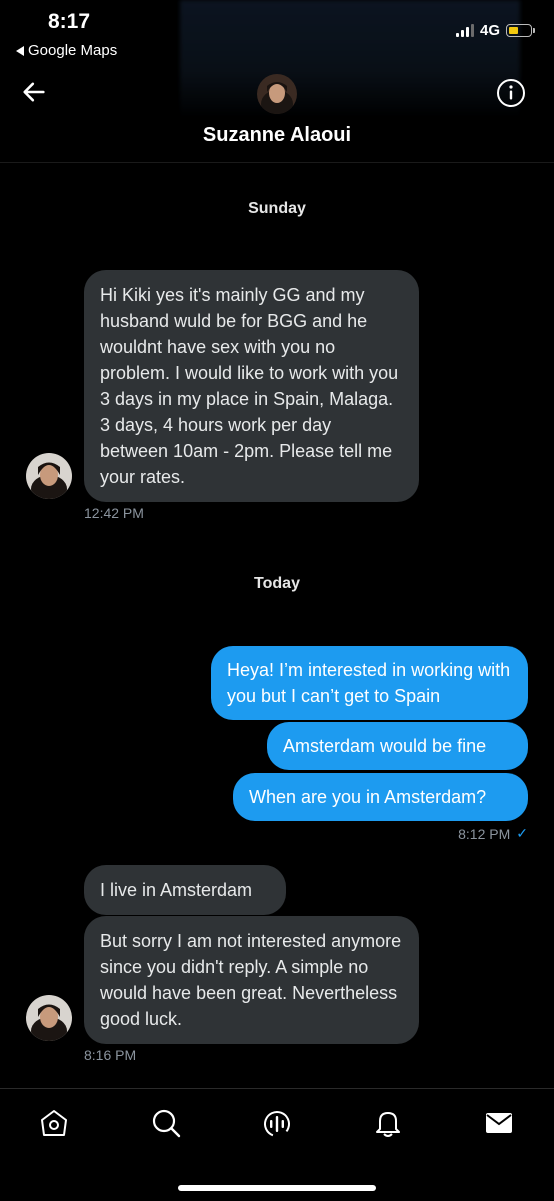  Describe the element at coordinates (20, 50) in the screenshot. I see `back-triangle-icon` at that location.